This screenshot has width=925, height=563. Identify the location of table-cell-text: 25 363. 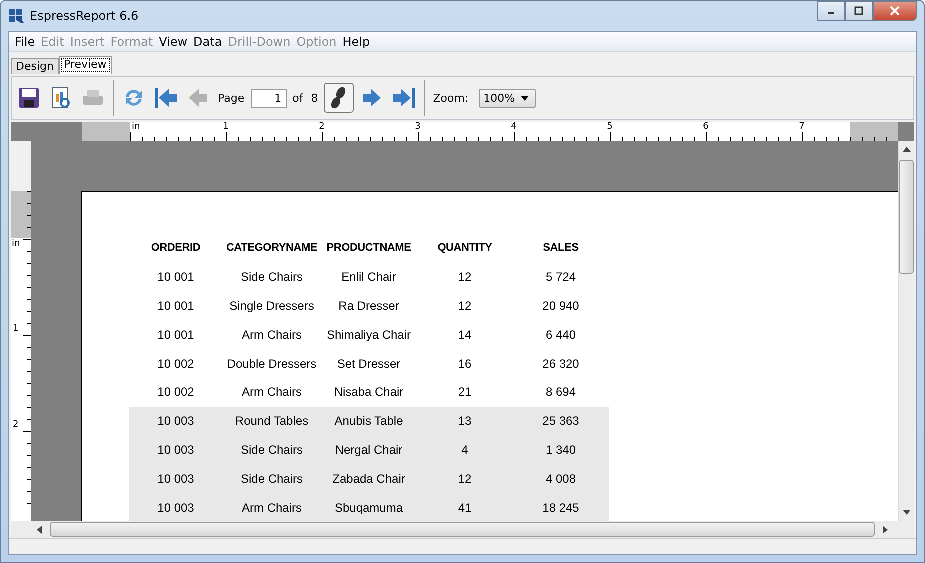
(561, 421).